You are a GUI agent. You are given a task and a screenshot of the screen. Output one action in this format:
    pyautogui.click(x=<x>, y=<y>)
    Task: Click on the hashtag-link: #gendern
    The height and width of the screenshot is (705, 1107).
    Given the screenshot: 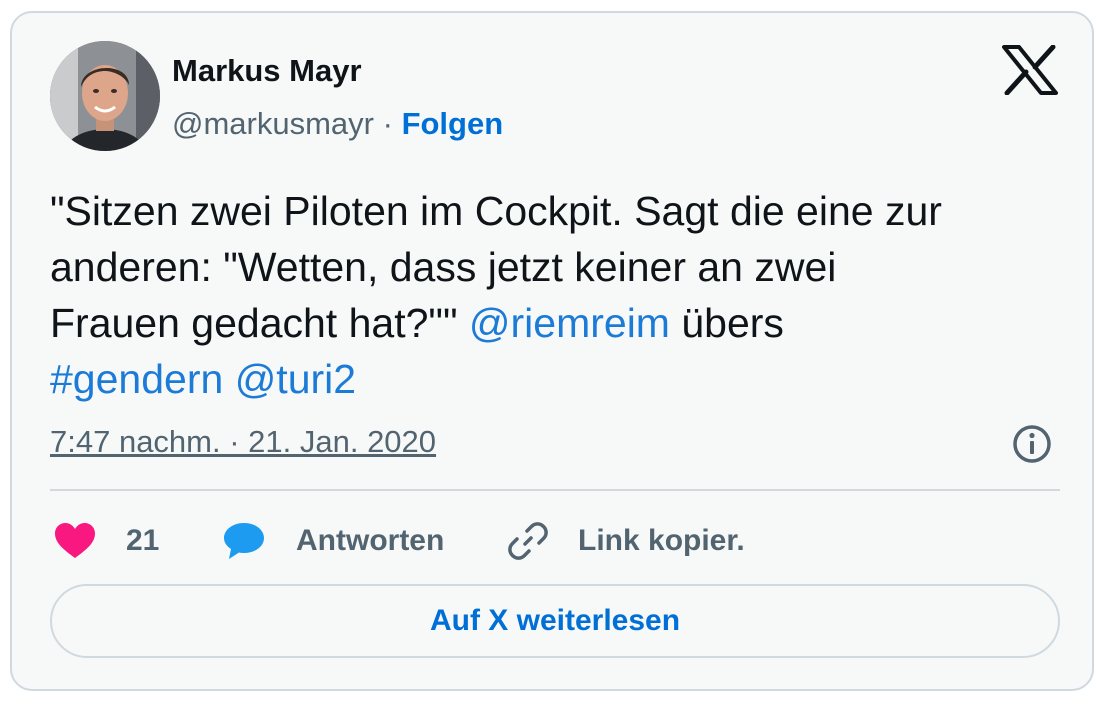 What is the action you would take?
    pyautogui.click(x=136, y=379)
    